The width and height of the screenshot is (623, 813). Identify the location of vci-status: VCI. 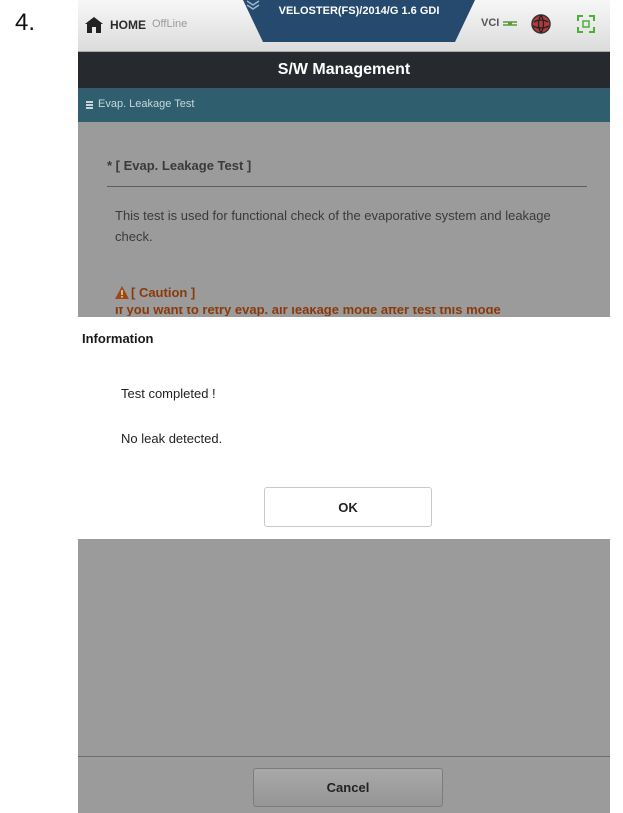
(499, 23).